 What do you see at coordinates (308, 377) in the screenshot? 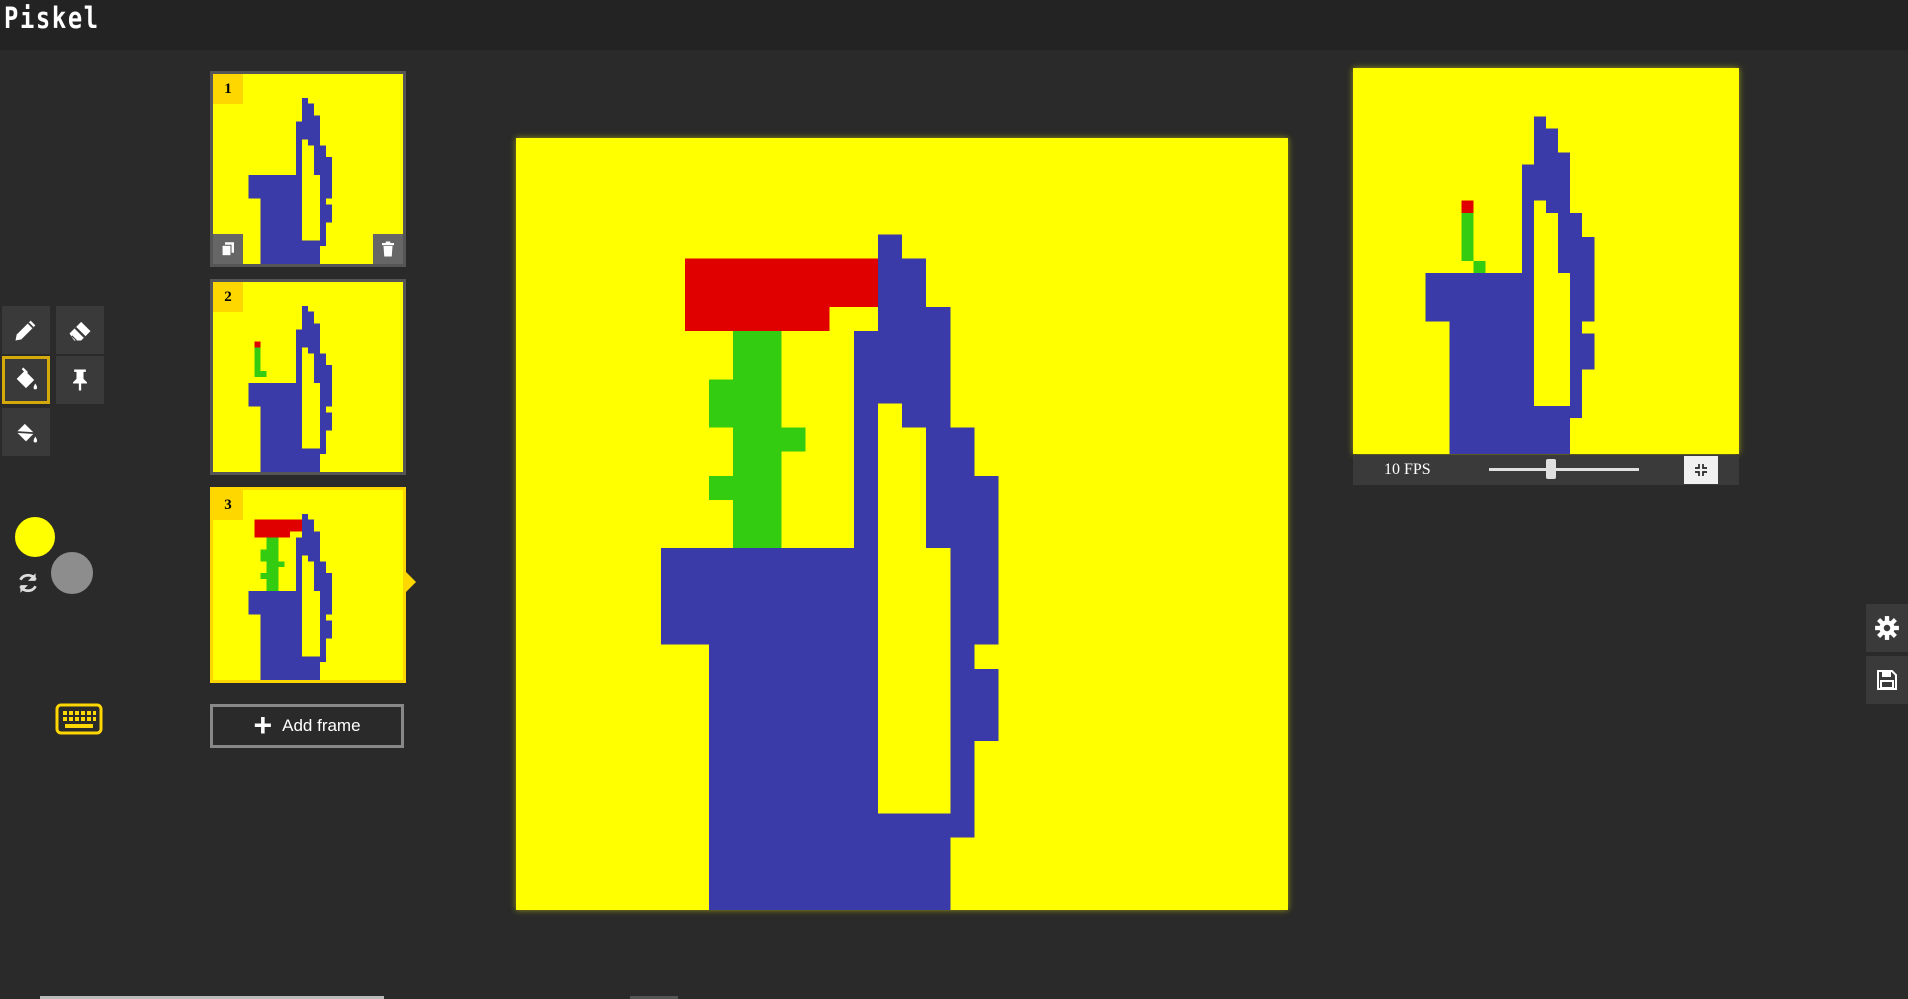
I see `frame-thumbnail-2: 2` at bounding box center [308, 377].